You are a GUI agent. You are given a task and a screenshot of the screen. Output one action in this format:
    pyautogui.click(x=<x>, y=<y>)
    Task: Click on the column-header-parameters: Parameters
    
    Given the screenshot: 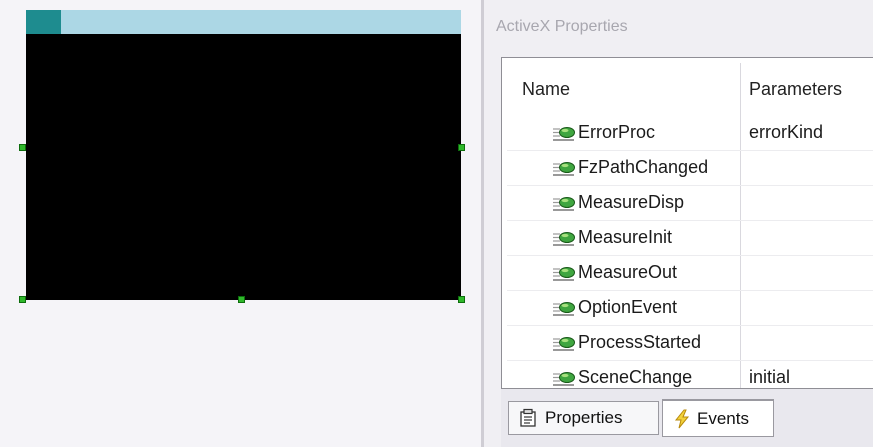 What is the action you would take?
    pyautogui.click(x=795, y=89)
    